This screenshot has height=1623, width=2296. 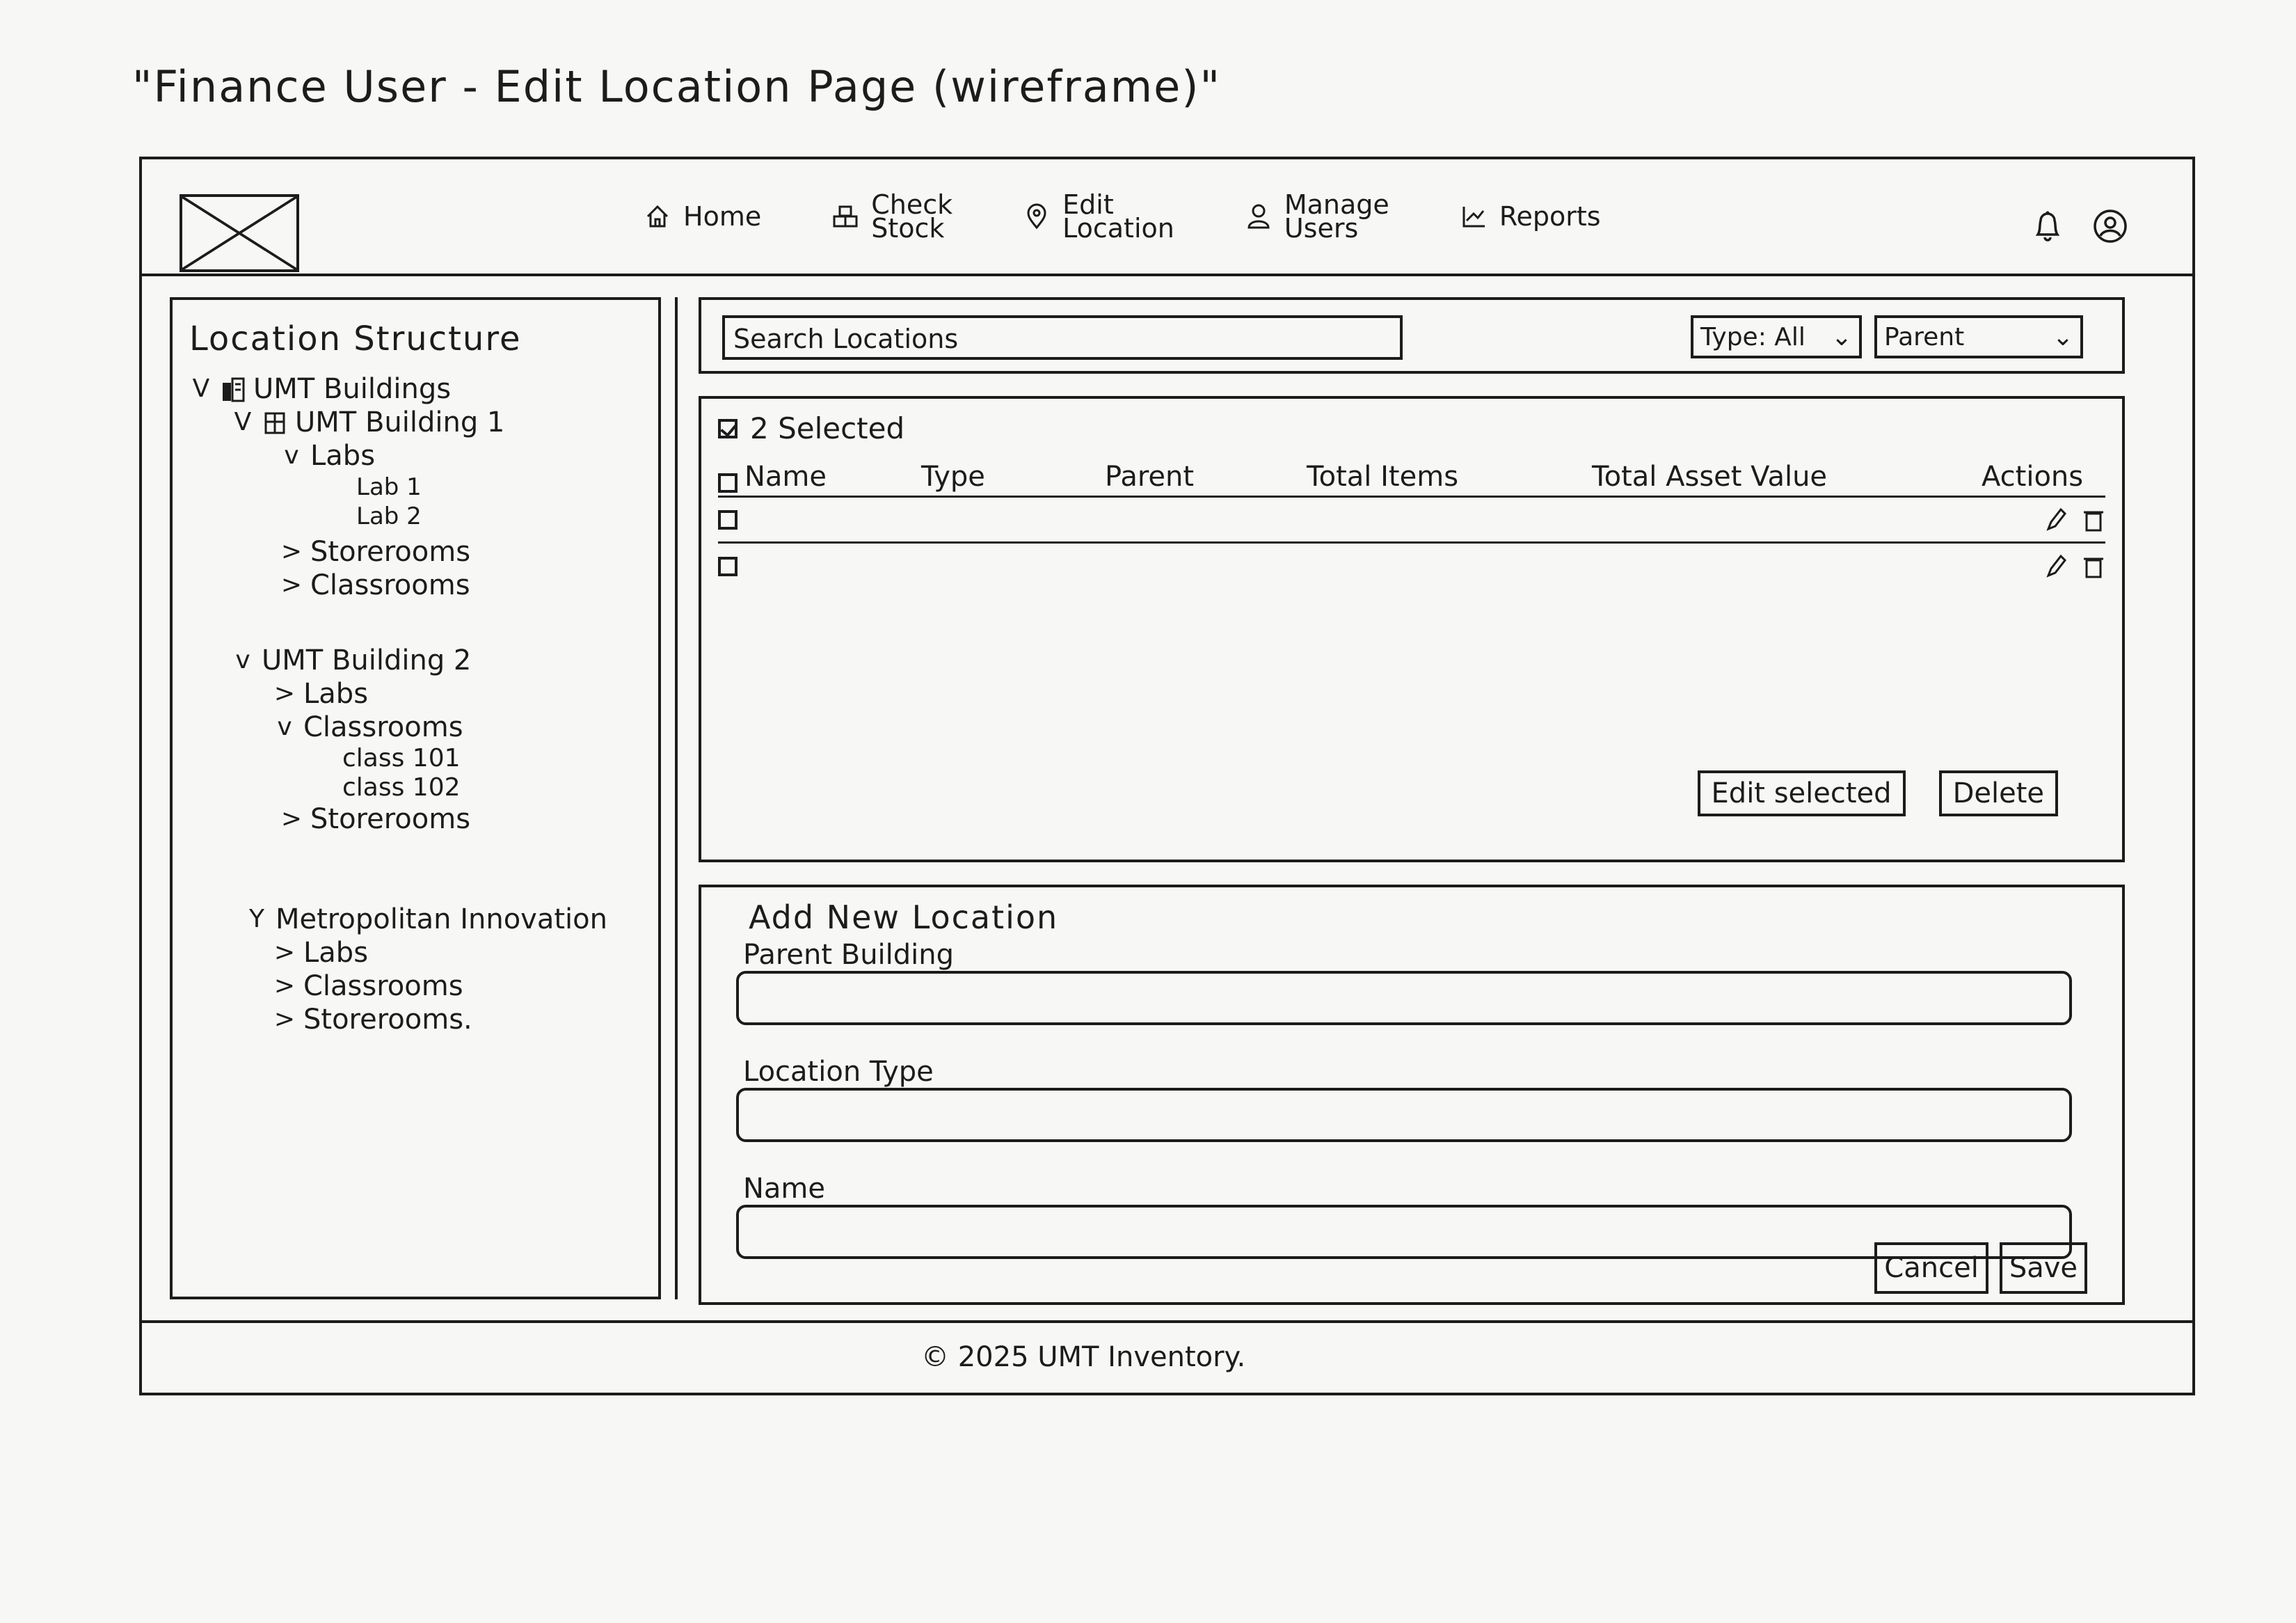 I want to click on image-placeholder-icon, so click(x=239, y=233).